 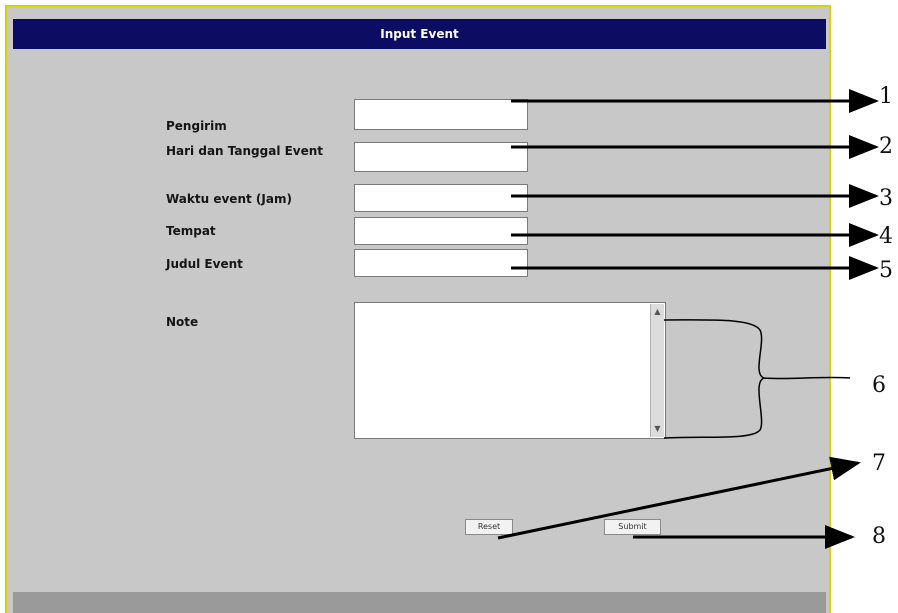 I want to click on callout-6: 6, so click(x=879, y=385).